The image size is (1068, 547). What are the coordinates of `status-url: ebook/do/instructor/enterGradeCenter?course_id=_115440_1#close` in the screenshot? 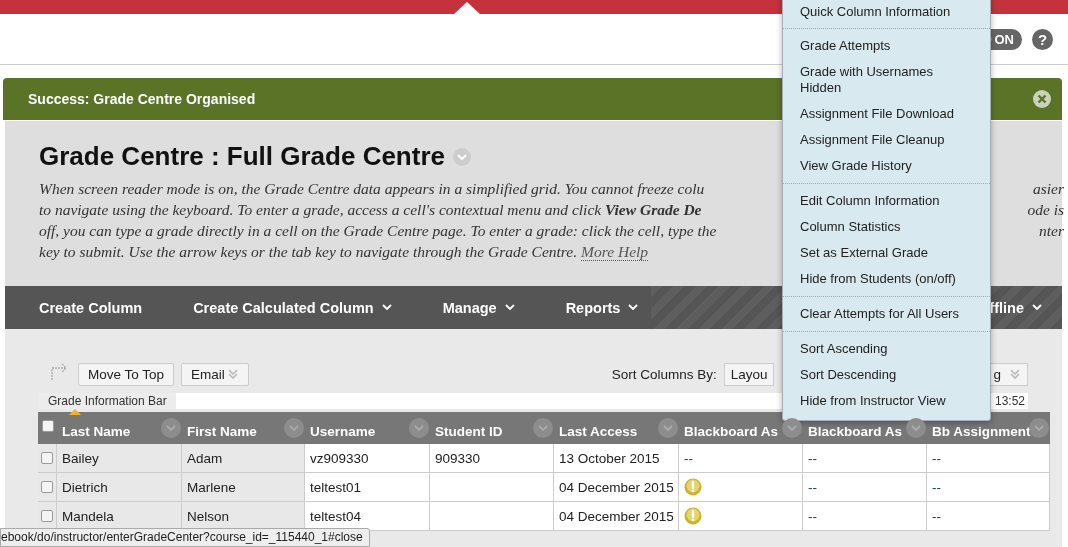 It's located at (185, 537).